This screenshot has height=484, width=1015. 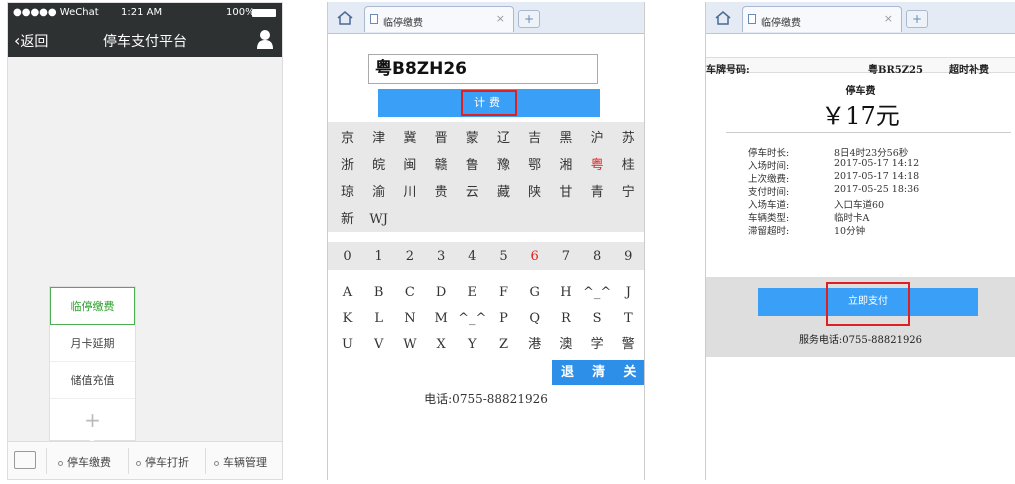 What do you see at coordinates (347, 318) in the screenshot?
I see `letter-key: K` at bounding box center [347, 318].